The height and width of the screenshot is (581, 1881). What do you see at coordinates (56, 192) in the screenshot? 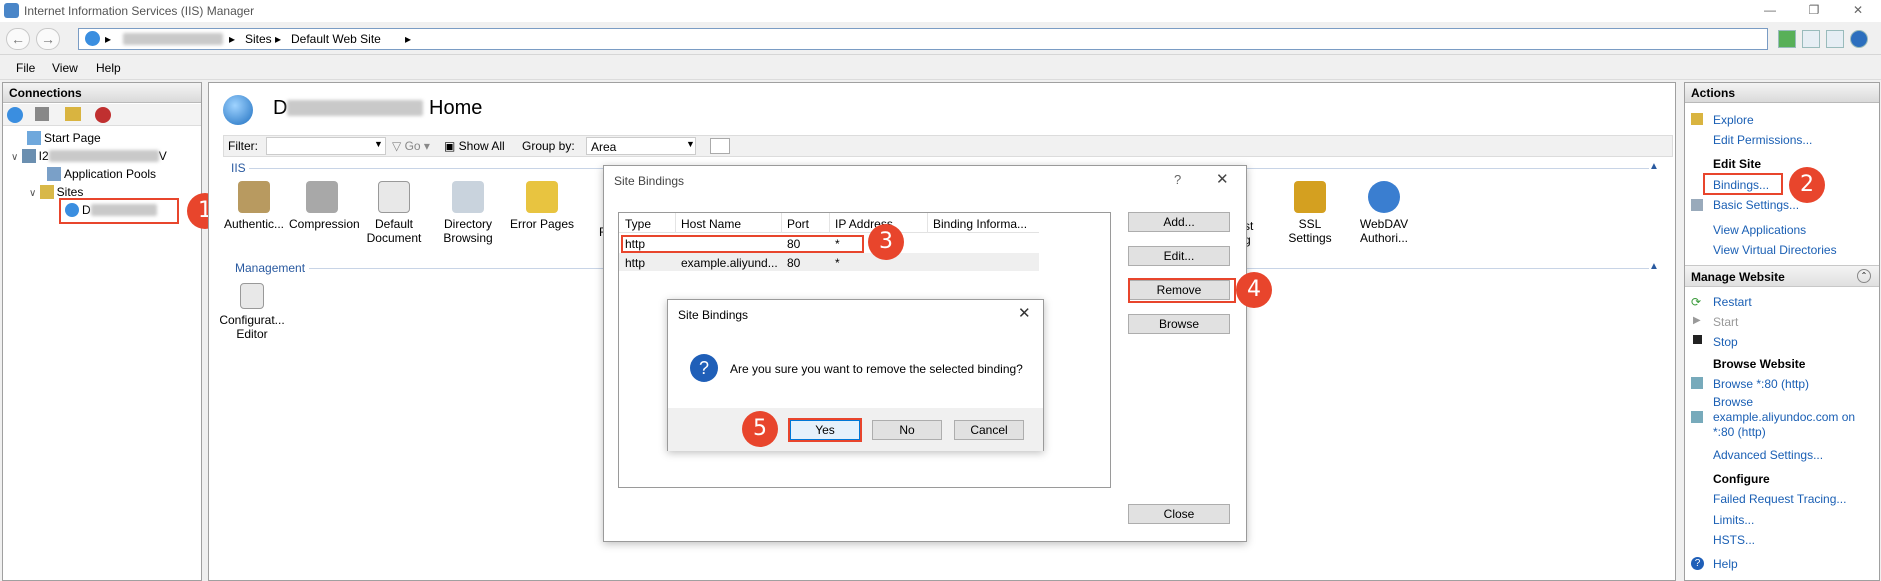
I see `tree-sites: ∨ Sites` at bounding box center [56, 192].